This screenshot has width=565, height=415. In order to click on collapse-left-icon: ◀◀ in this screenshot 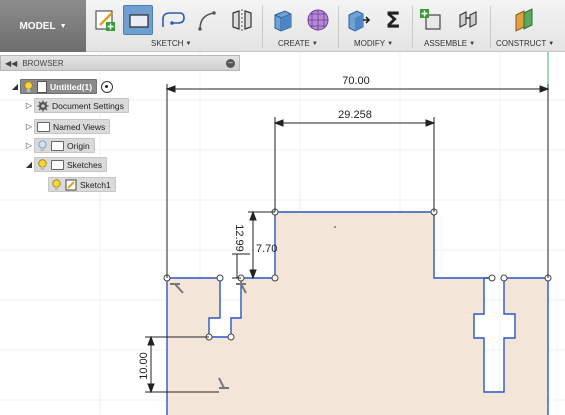, I will do `click(11, 63)`.